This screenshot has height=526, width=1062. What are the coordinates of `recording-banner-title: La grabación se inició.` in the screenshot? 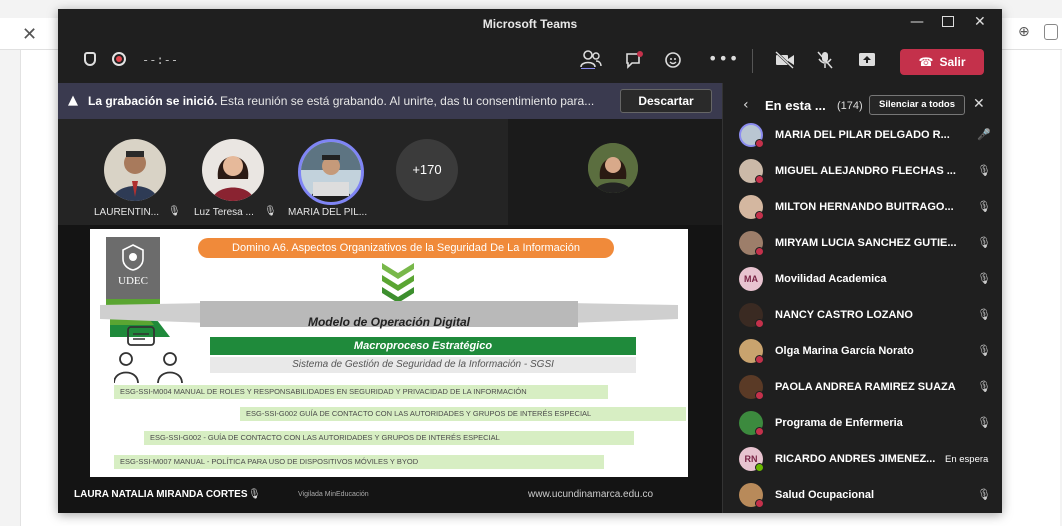 It's located at (153, 101).